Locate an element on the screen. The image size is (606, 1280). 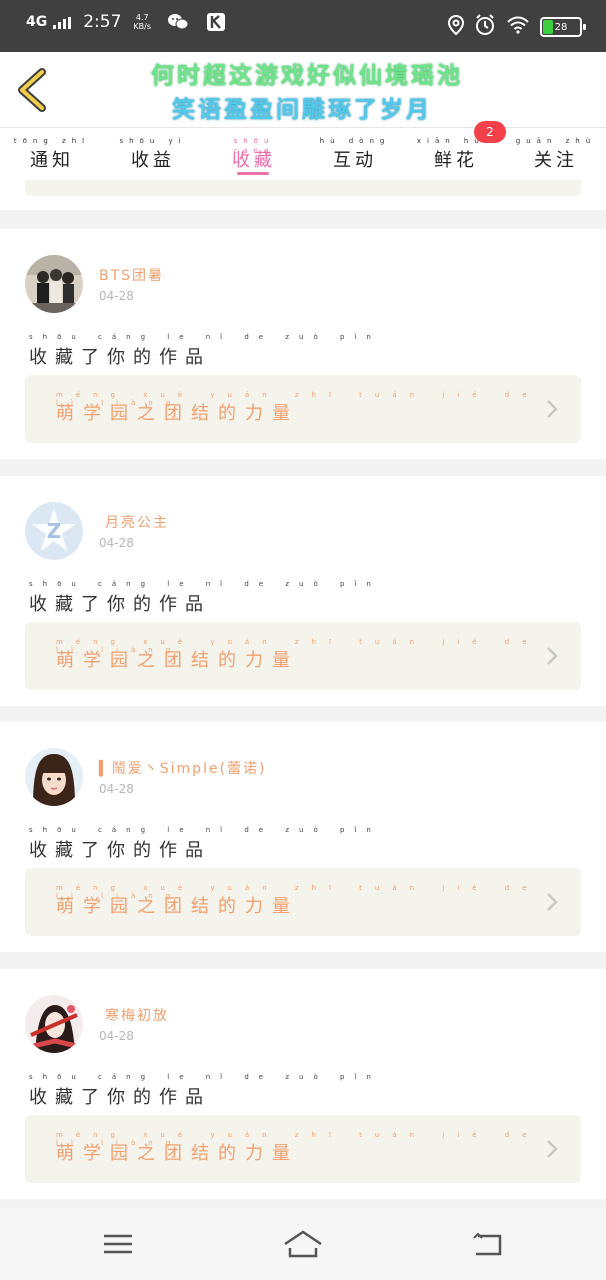
system-nav-bar is located at coordinates (303, 1244).